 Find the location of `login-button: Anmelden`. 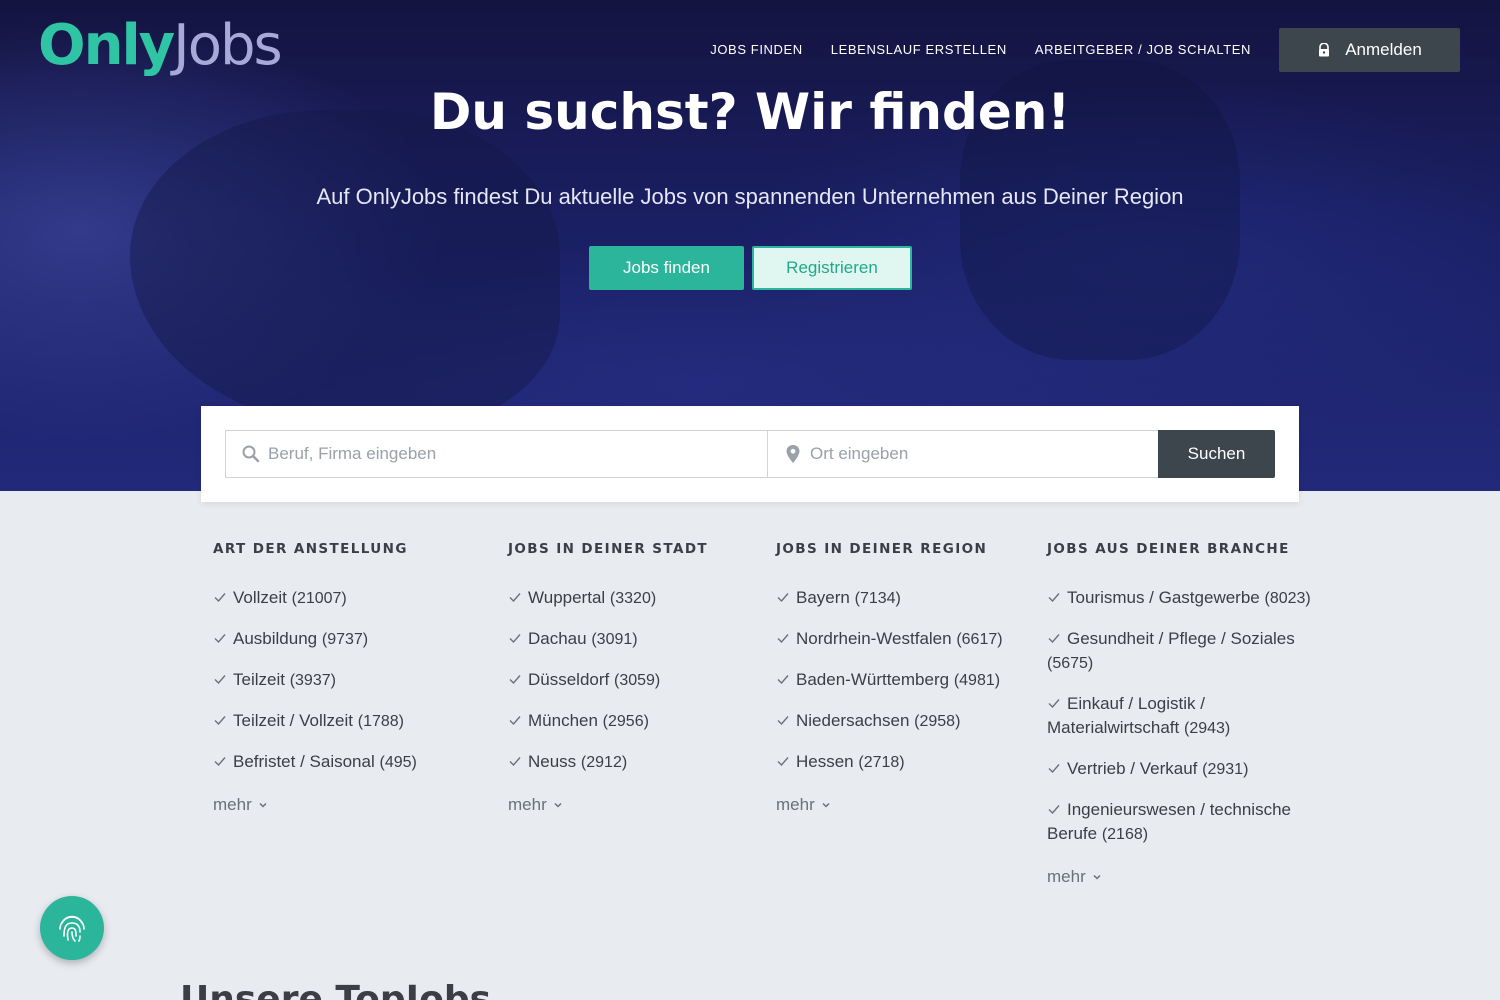

login-button: Anmelden is located at coordinates (1369, 50).